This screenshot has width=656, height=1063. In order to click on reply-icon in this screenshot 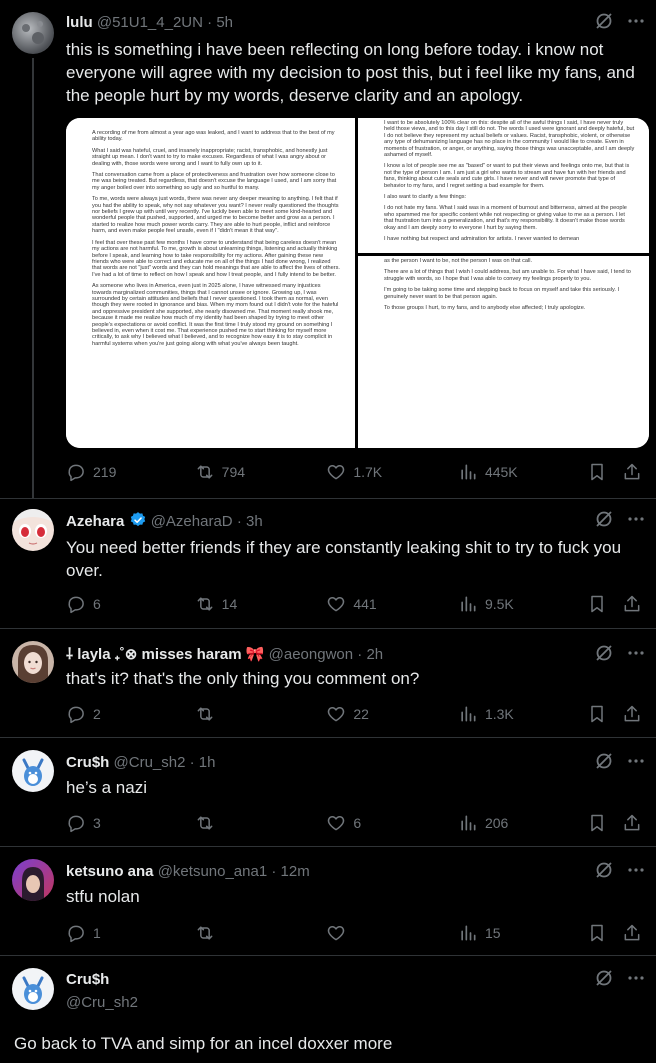, I will do `click(76, 473)`.